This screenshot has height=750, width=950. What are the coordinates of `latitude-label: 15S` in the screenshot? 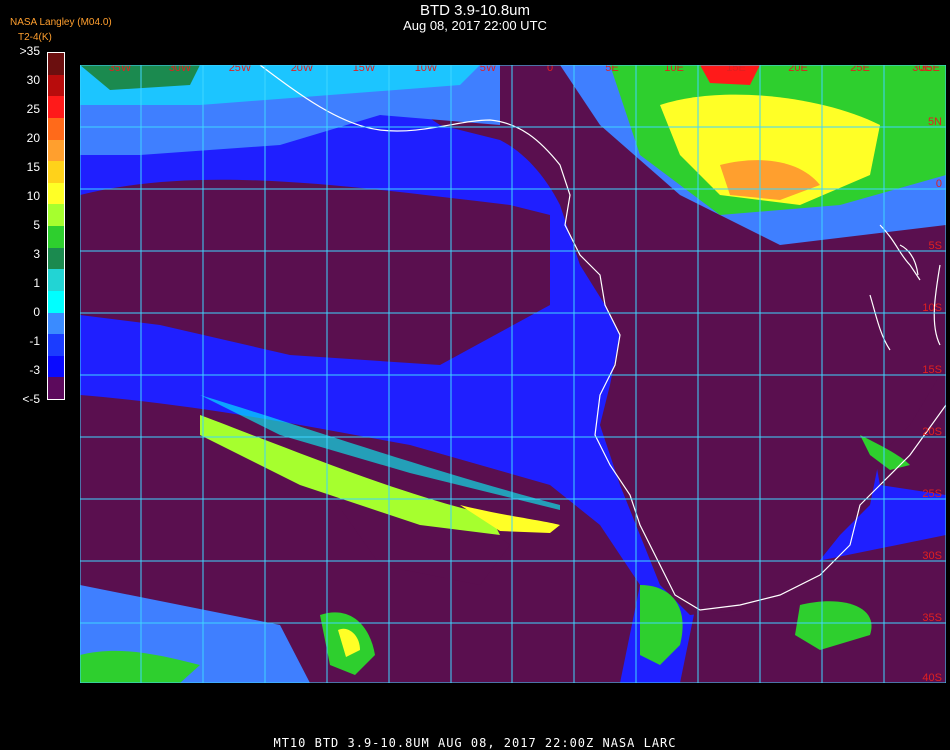 It's located at (932, 370).